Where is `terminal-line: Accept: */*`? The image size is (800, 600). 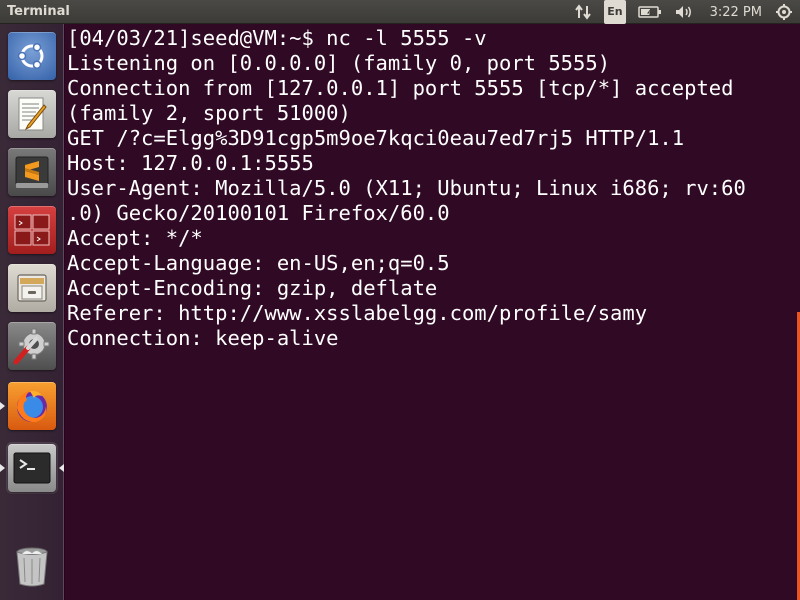 terminal-line: Accept: */* is located at coordinates (135, 238).